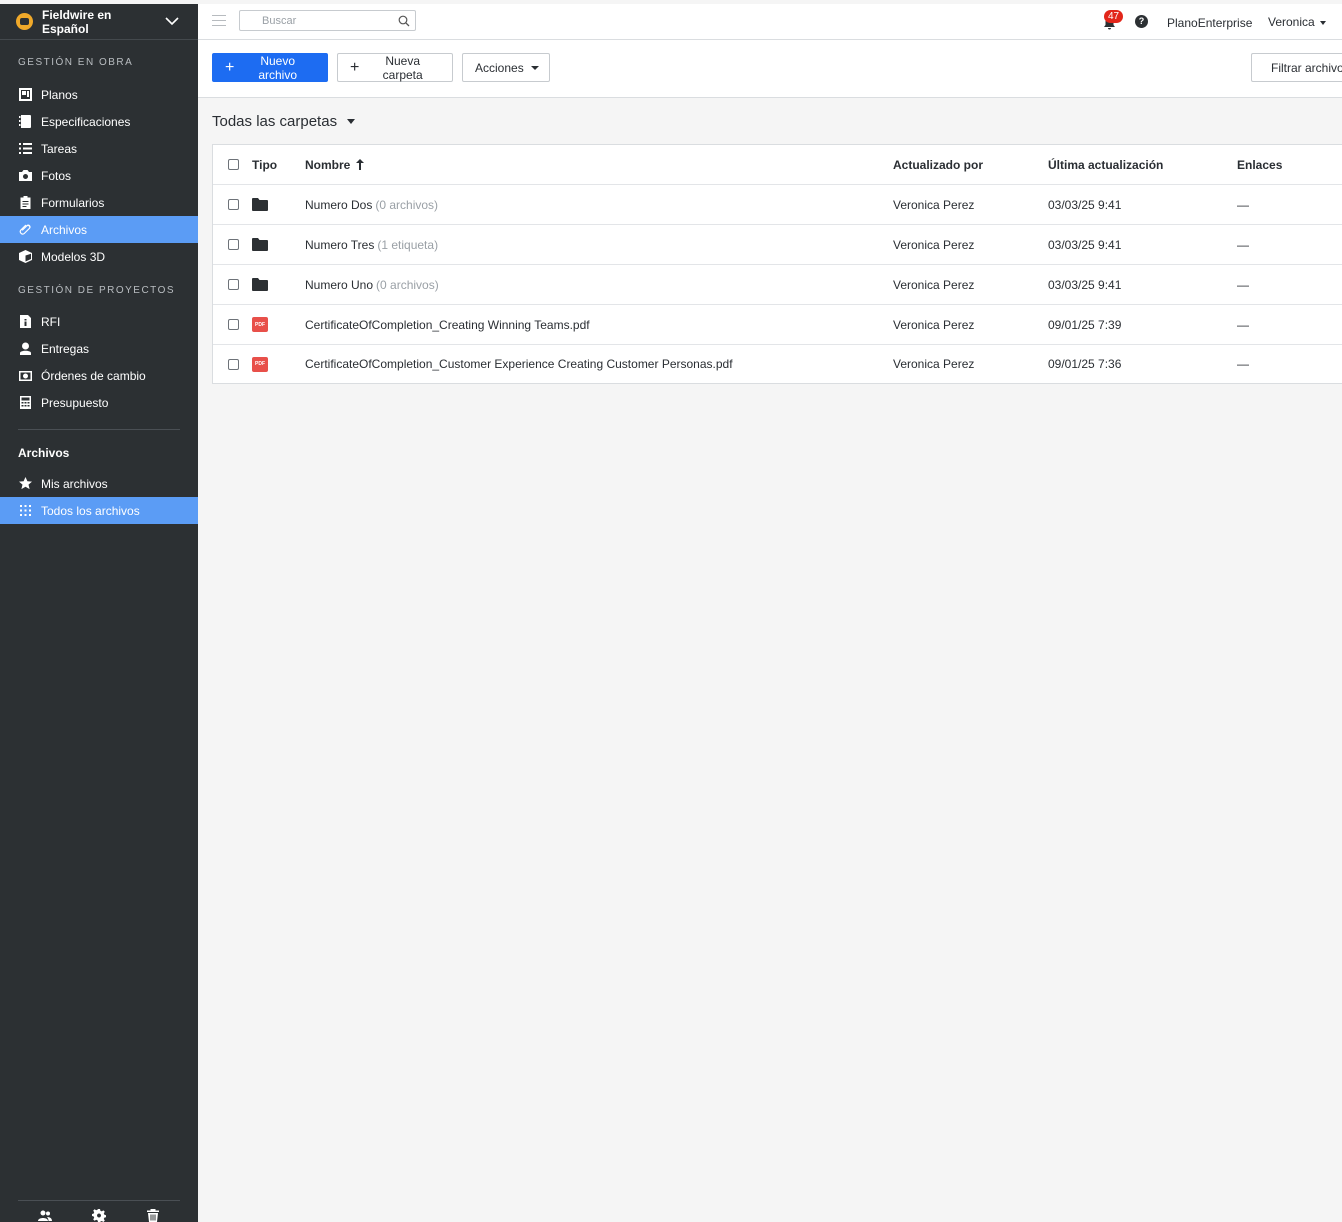 This screenshot has height=1222, width=1342. I want to click on sidebar-item-especificaciones: Especificaciones, so click(99, 121).